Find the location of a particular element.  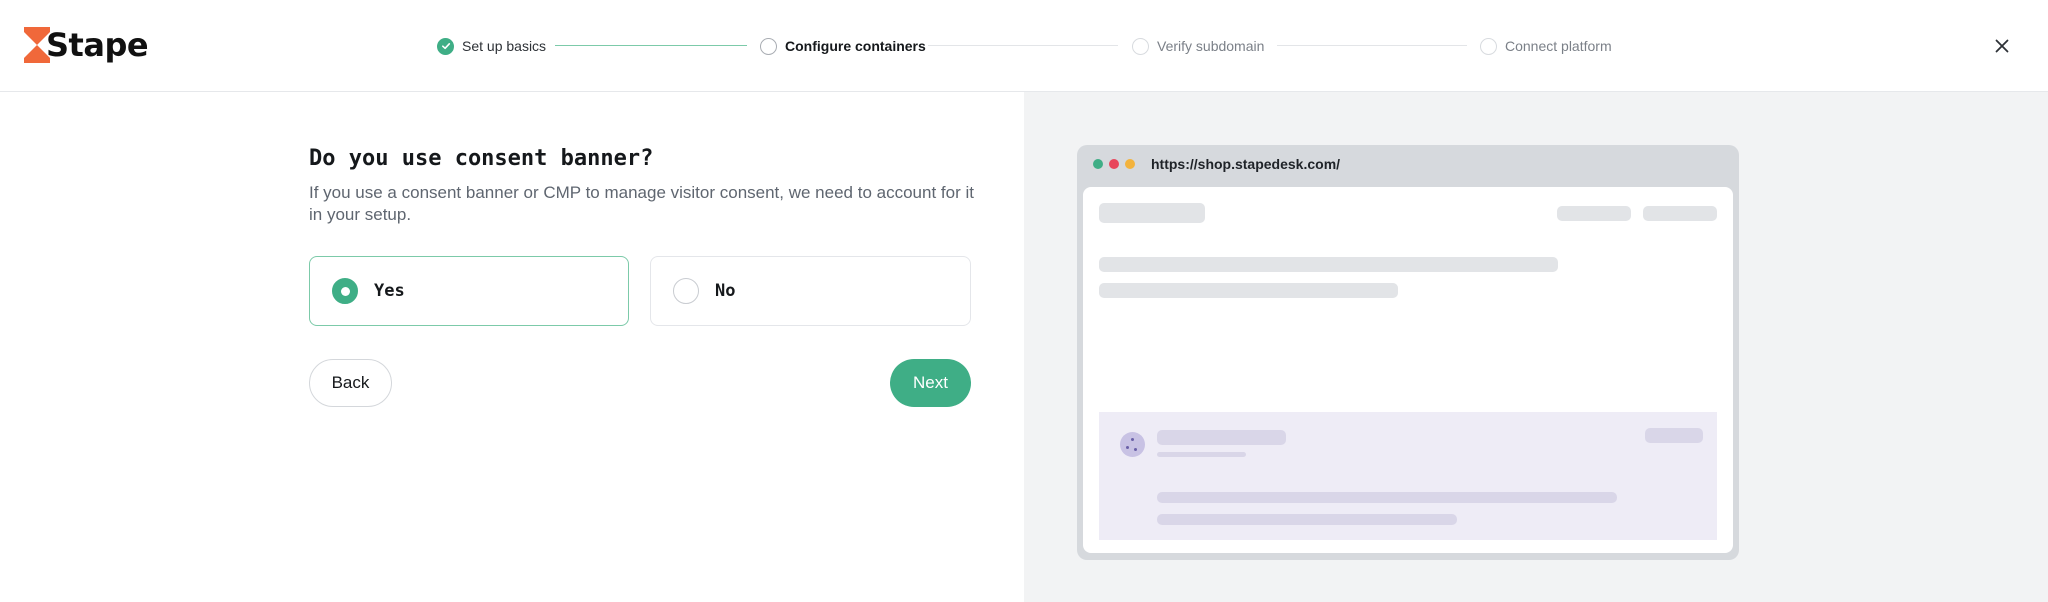

radio-unchecked-icon is located at coordinates (686, 291).